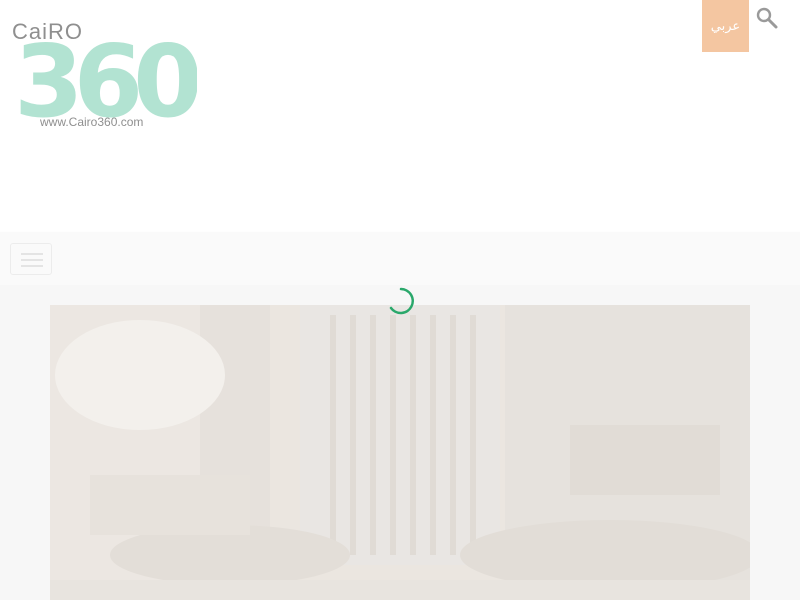 Image resolution: width=800 pixels, height=600 pixels. I want to click on language-switch-button: عربي, so click(725, 26).